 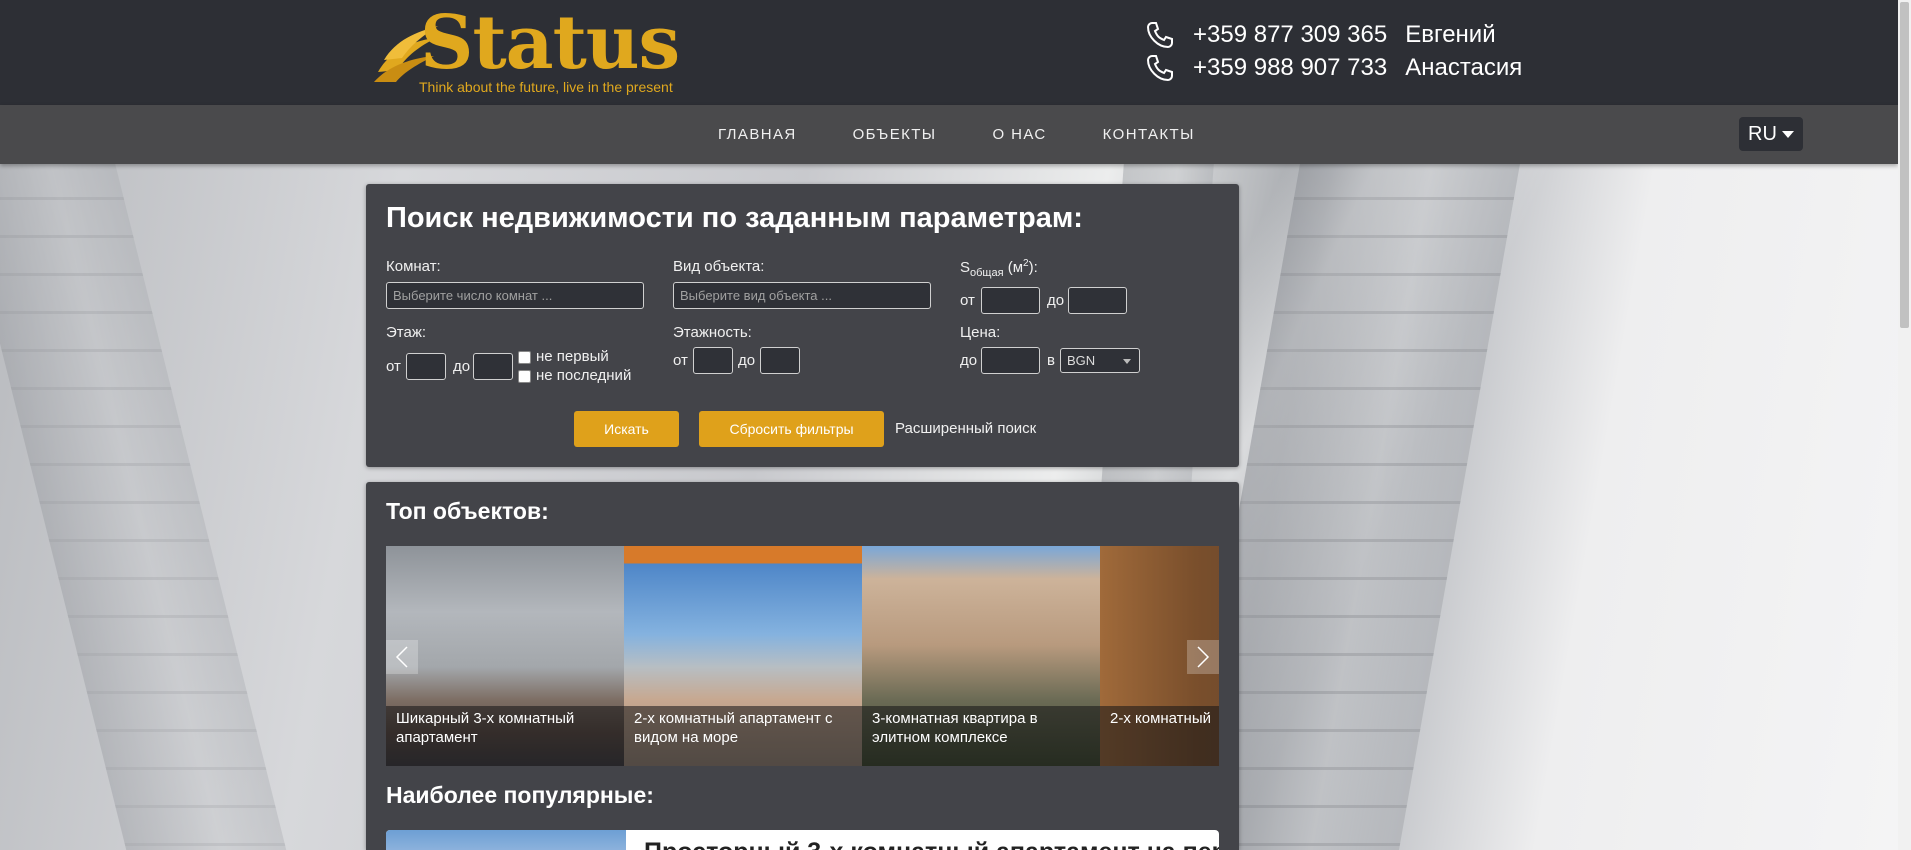 I want to click on floors-label: Этажность:, so click(x=712, y=332).